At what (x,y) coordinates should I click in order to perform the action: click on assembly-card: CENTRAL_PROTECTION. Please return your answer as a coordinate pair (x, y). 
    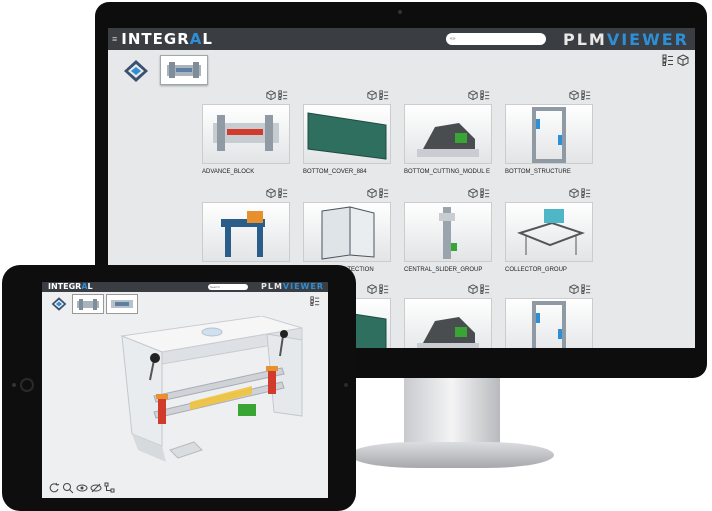
    Looking at the image, I should click on (347, 231).